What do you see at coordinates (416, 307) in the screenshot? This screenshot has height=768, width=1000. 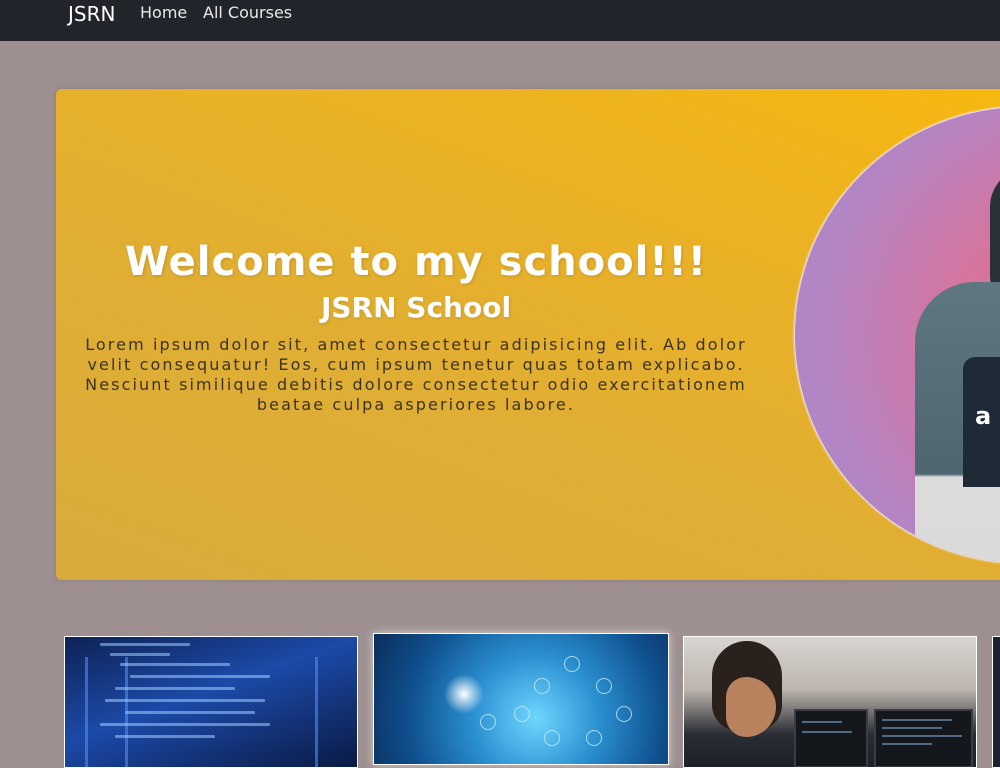 I see `hero-subtitle: JSRN School` at bounding box center [416, 307].